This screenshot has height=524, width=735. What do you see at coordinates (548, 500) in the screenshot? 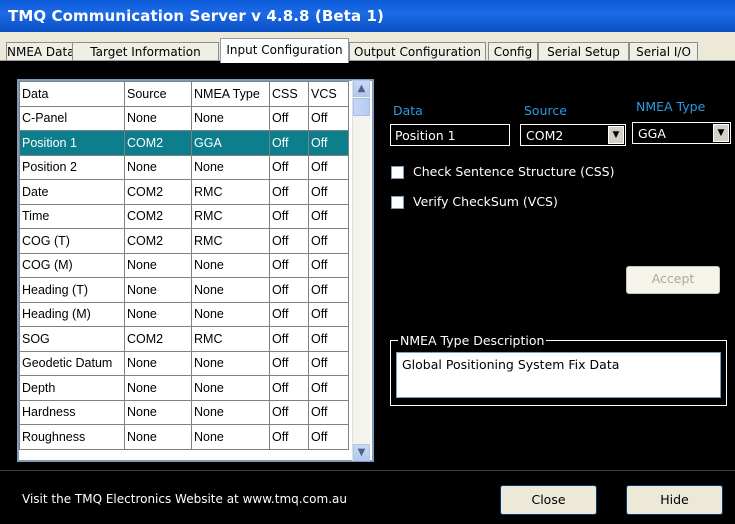
I see `close-button: Close` at bounding box center [548, 500].